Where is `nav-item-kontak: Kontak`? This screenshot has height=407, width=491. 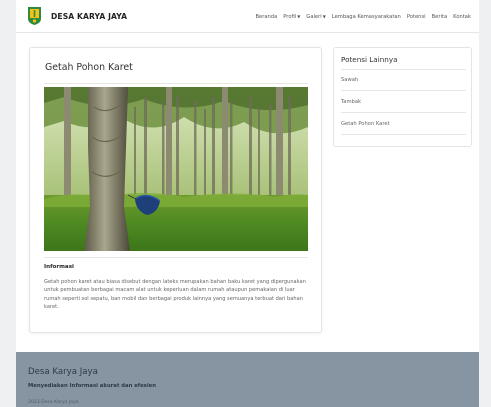
nav-item-kontak: Kontak is located at coordinates (462, 17).